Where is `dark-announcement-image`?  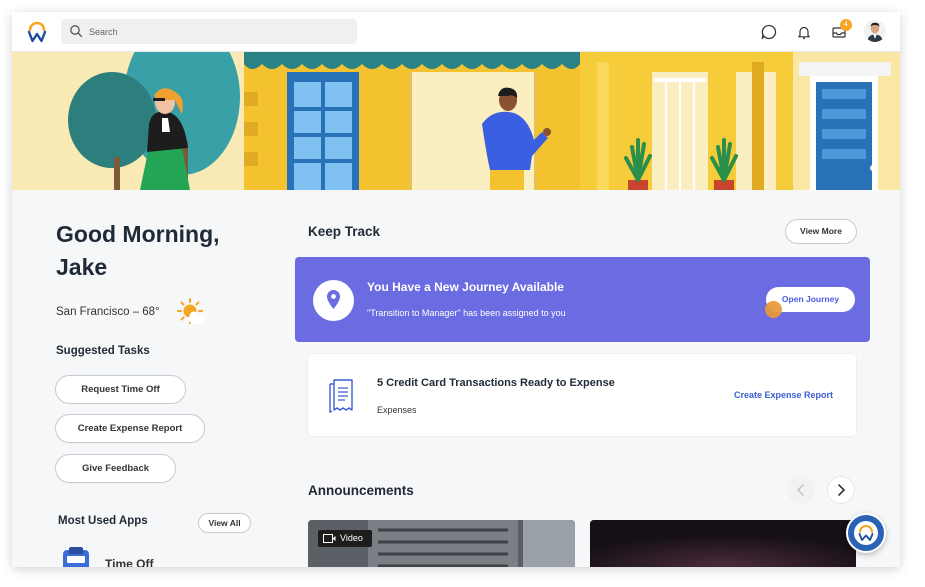 dark-announcement-image is located at coordinates (723, 543).